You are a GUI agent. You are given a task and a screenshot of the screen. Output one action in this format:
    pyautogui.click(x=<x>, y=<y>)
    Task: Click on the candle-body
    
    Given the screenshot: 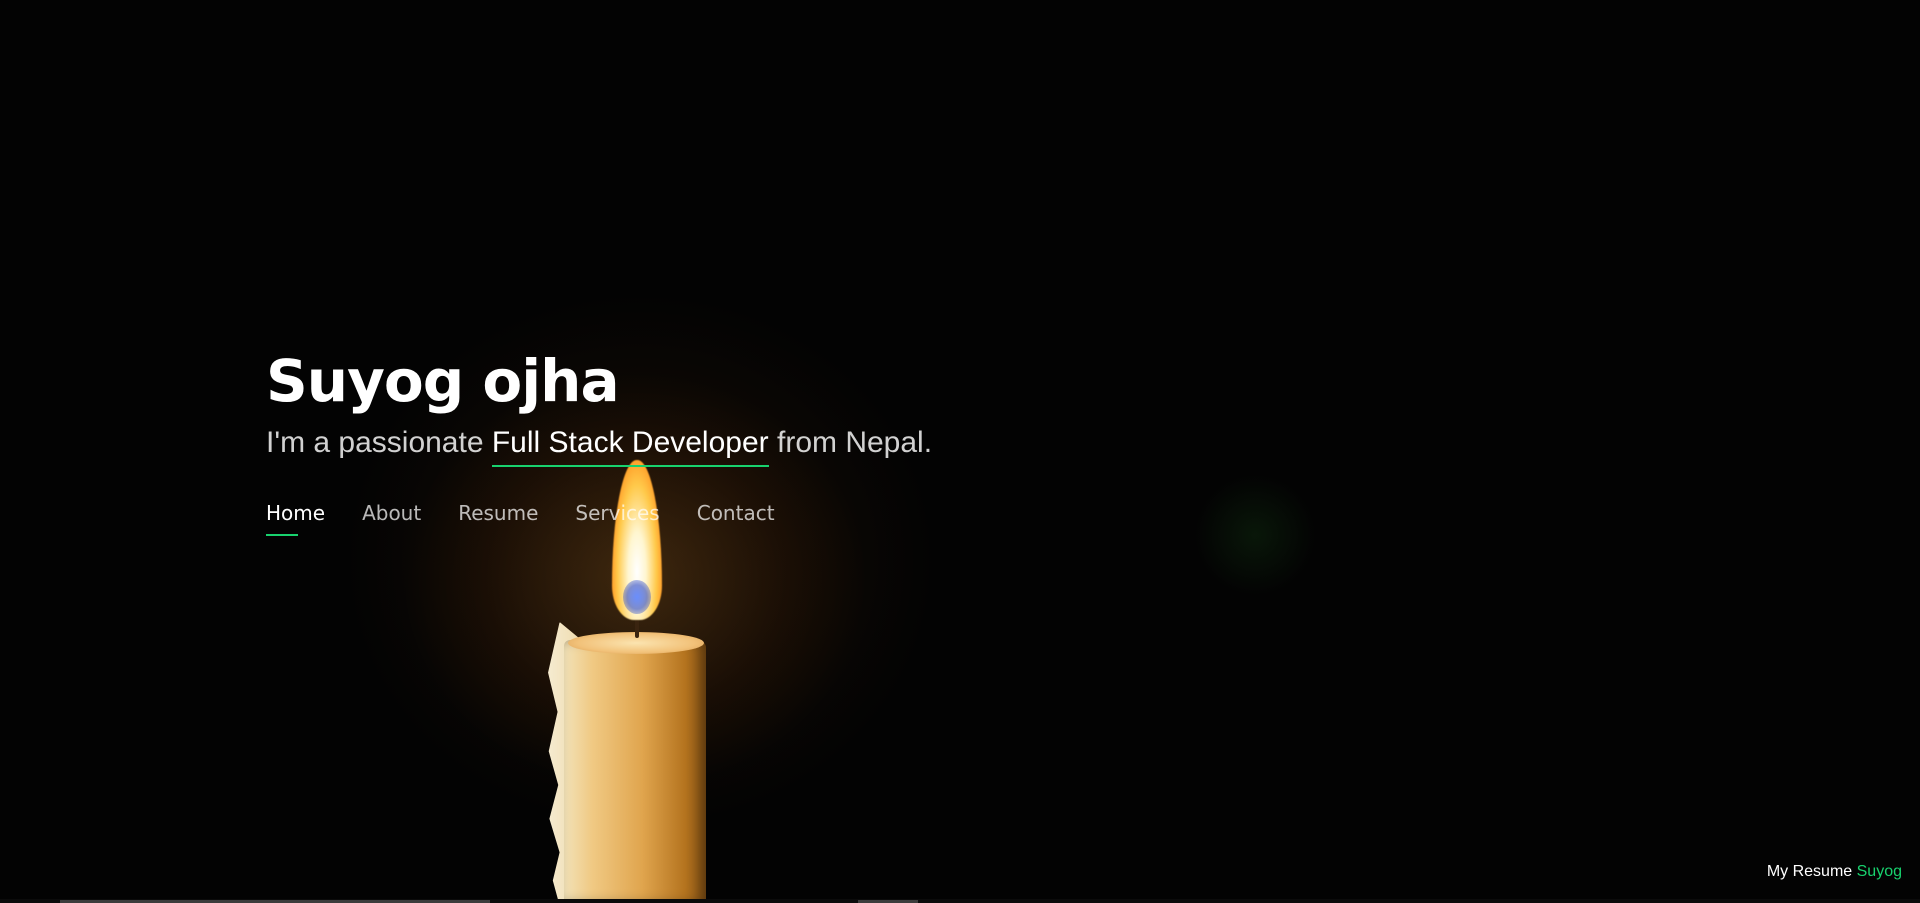 What is the action you would take?
    pyautogui.click(x=635, y=771)
    